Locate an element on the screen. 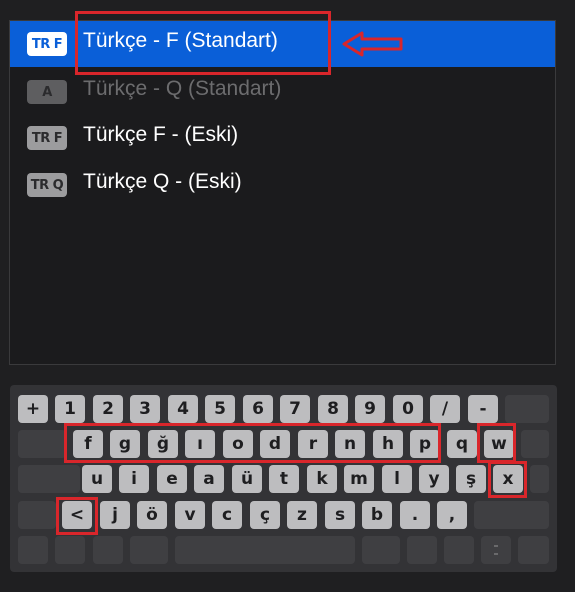  key-x: x is located at coordinates (508, 479).